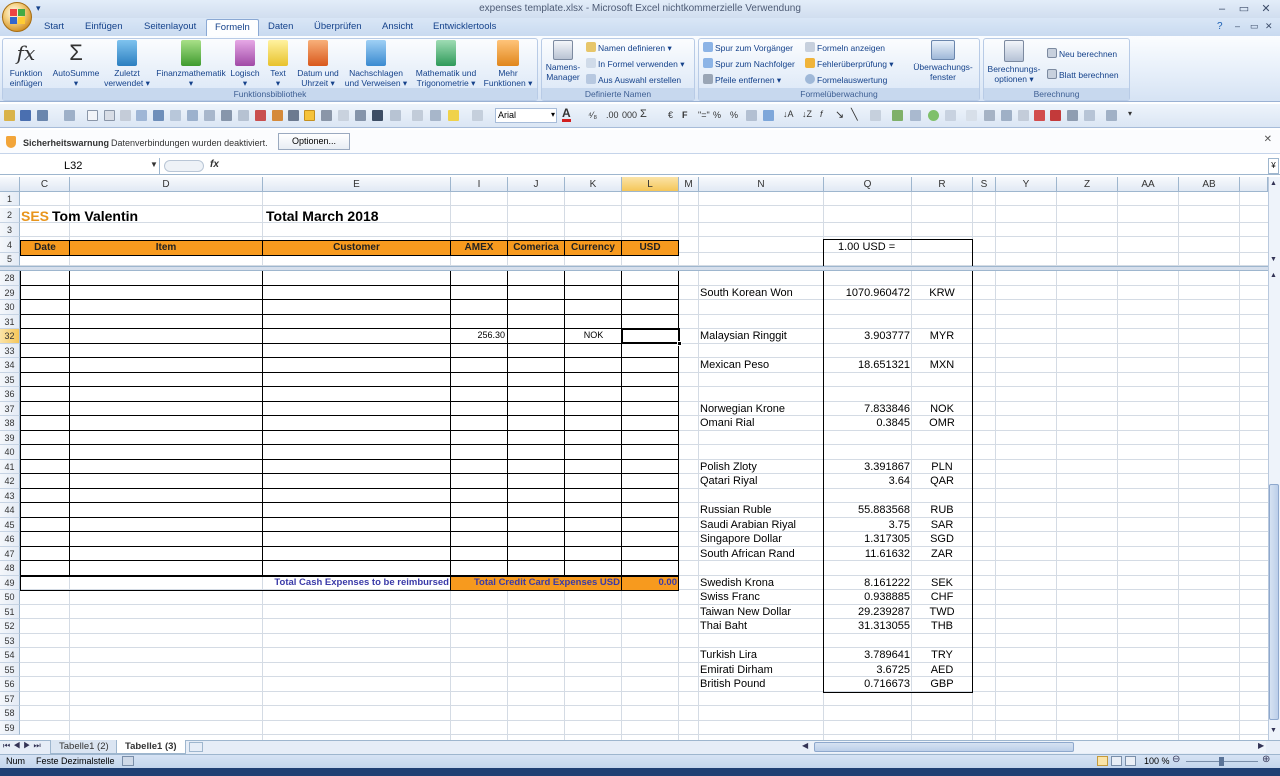  I want to click on stop-icon, so click(1039, 115).